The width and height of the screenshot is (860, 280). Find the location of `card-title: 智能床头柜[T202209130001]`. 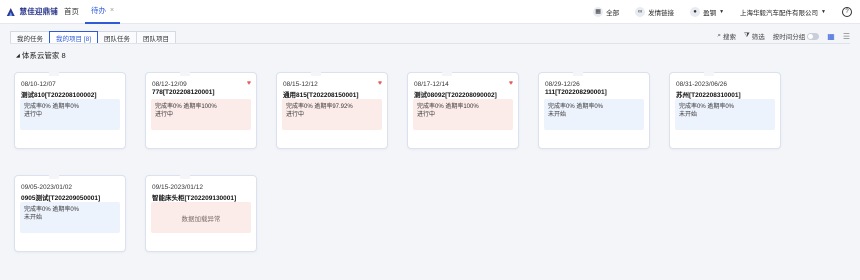

card-title: 智能床头柜[T202209130001] is located at coordinates (194, 198).